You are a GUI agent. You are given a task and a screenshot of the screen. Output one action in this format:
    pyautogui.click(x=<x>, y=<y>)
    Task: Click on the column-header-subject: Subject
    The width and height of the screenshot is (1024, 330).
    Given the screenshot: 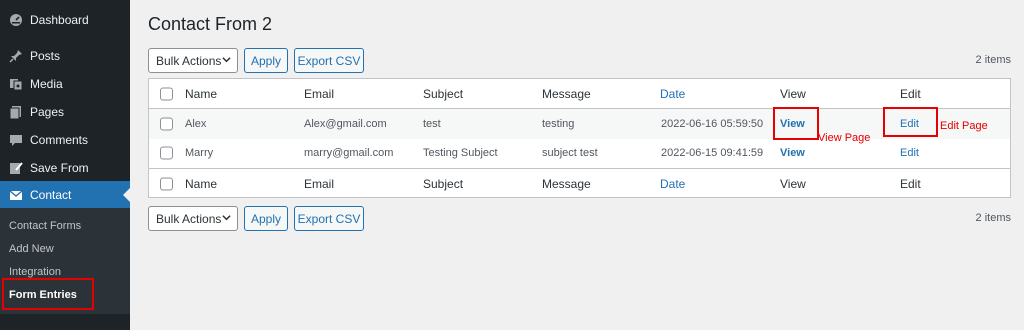 What is the action you would take?
    pyautogui.click(x=443, y=93)
    